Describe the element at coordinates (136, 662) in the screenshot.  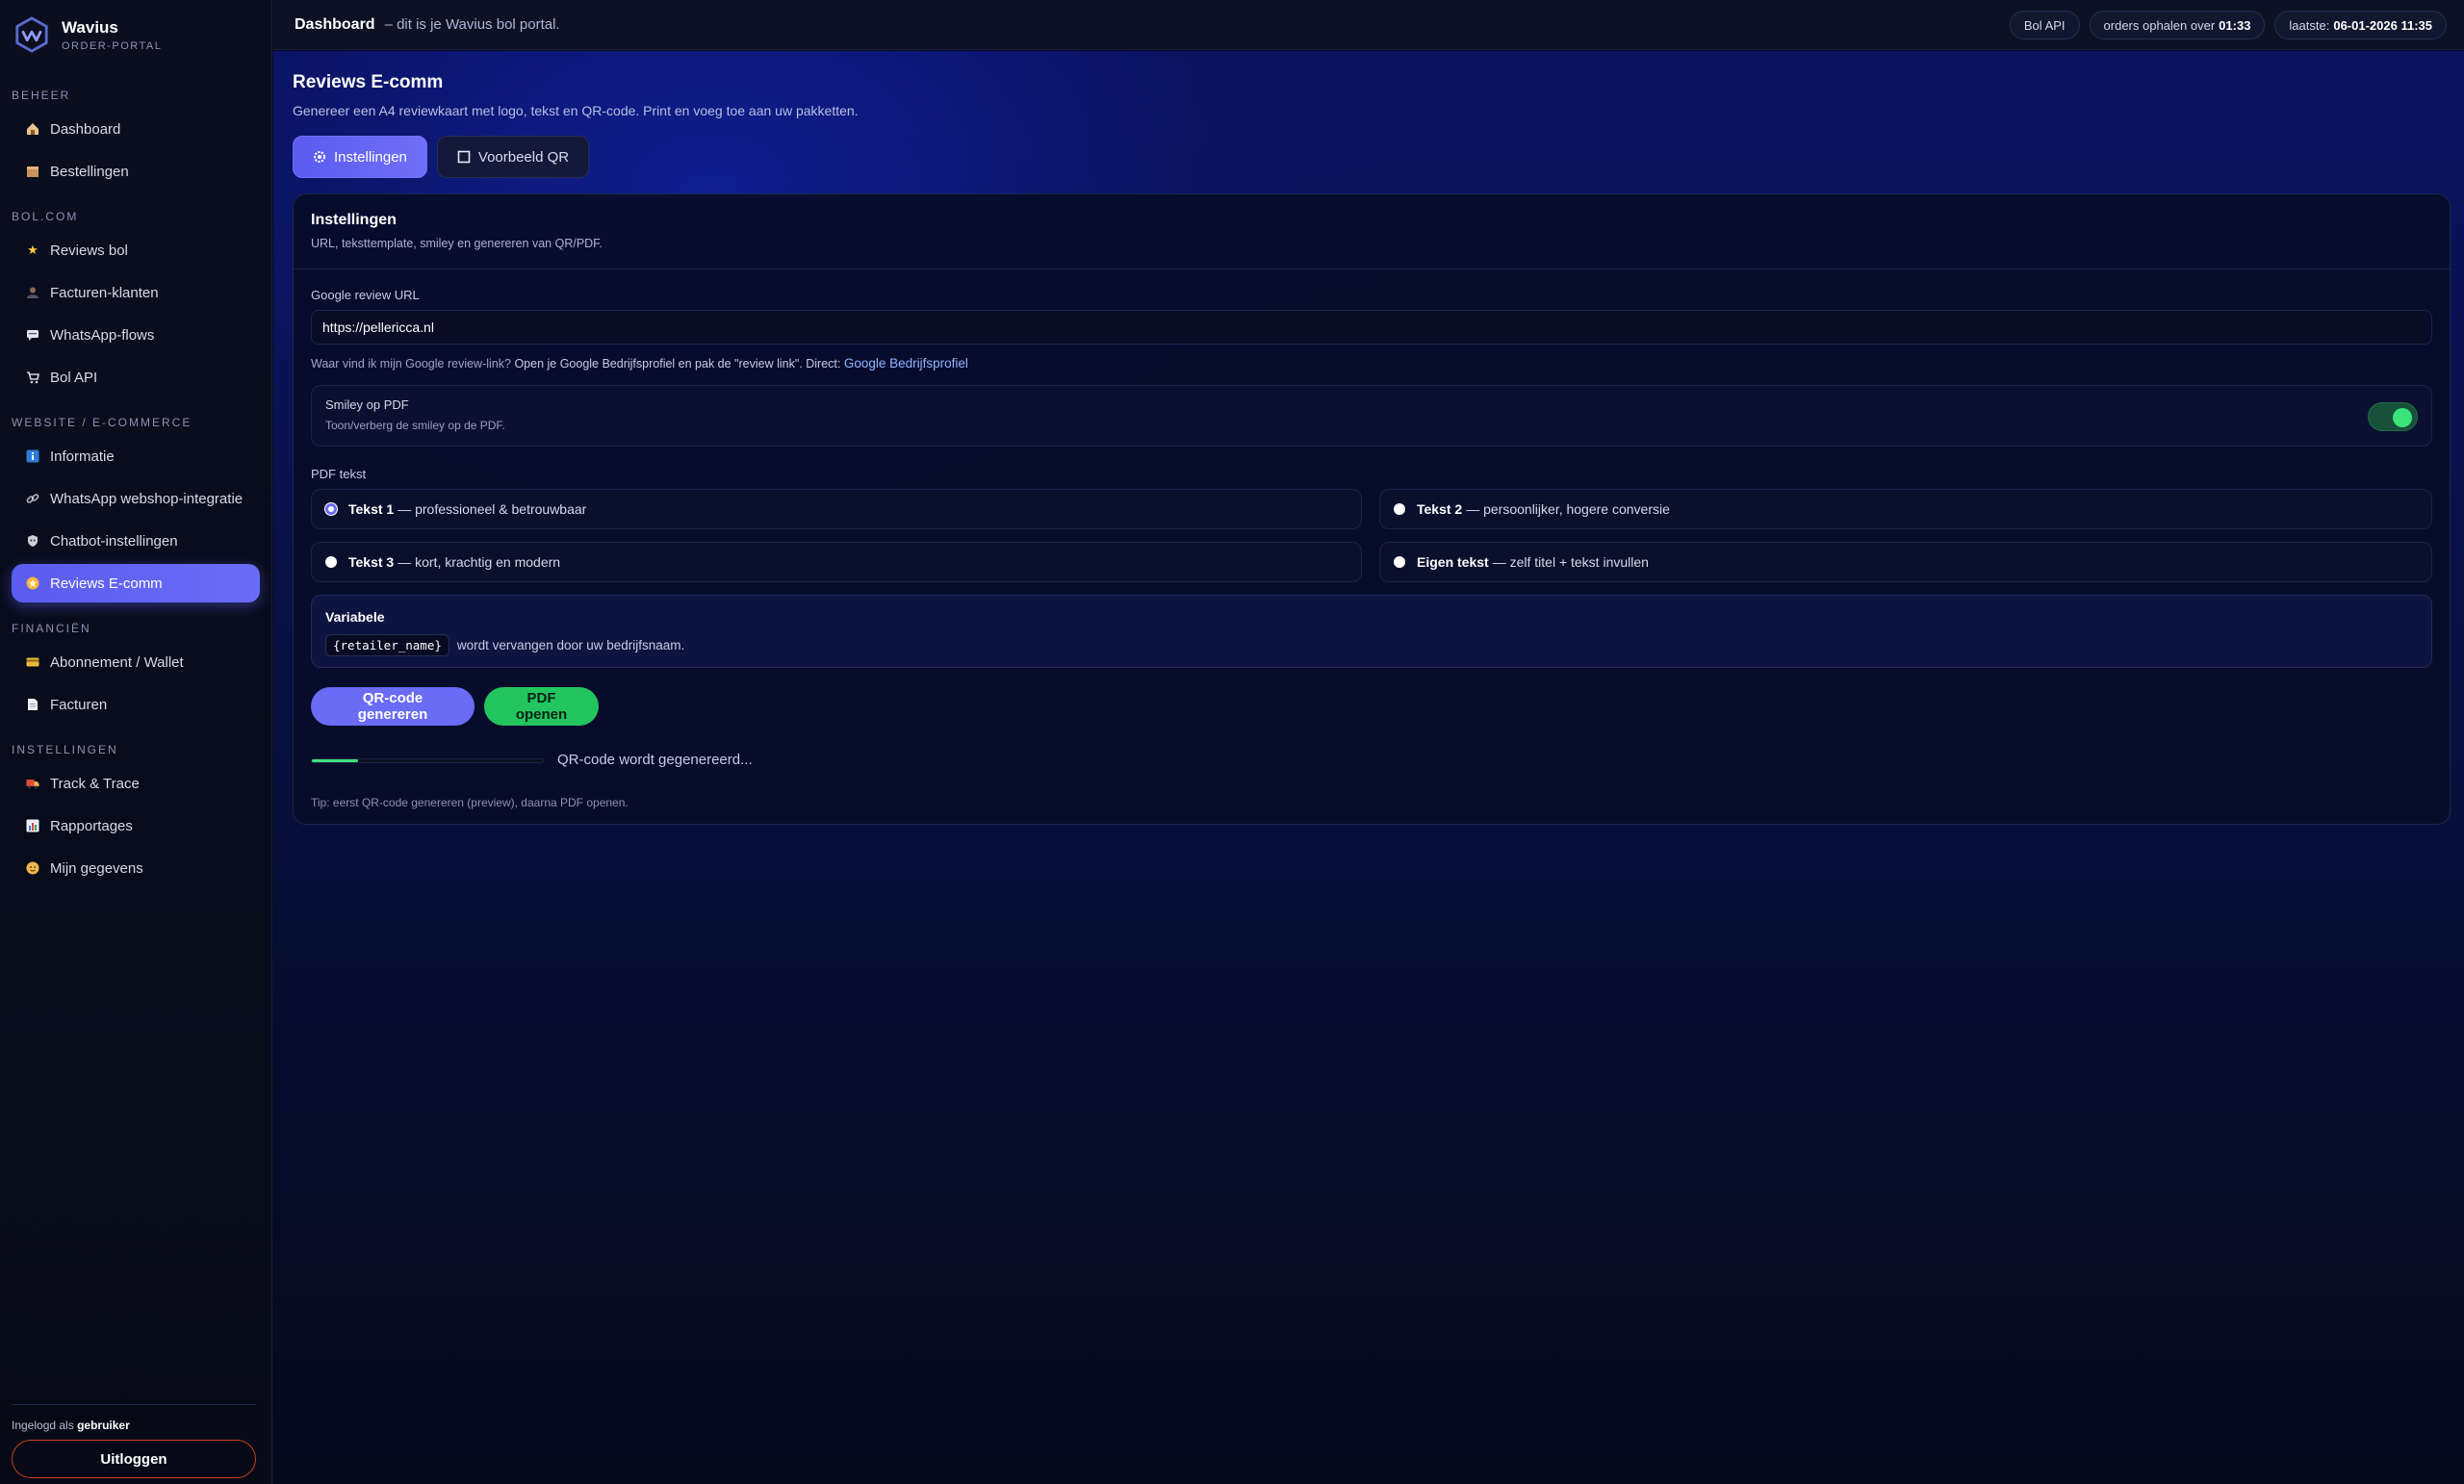
I see `sidebar-item-abonnement: Abonnement / Wallet` at that location.